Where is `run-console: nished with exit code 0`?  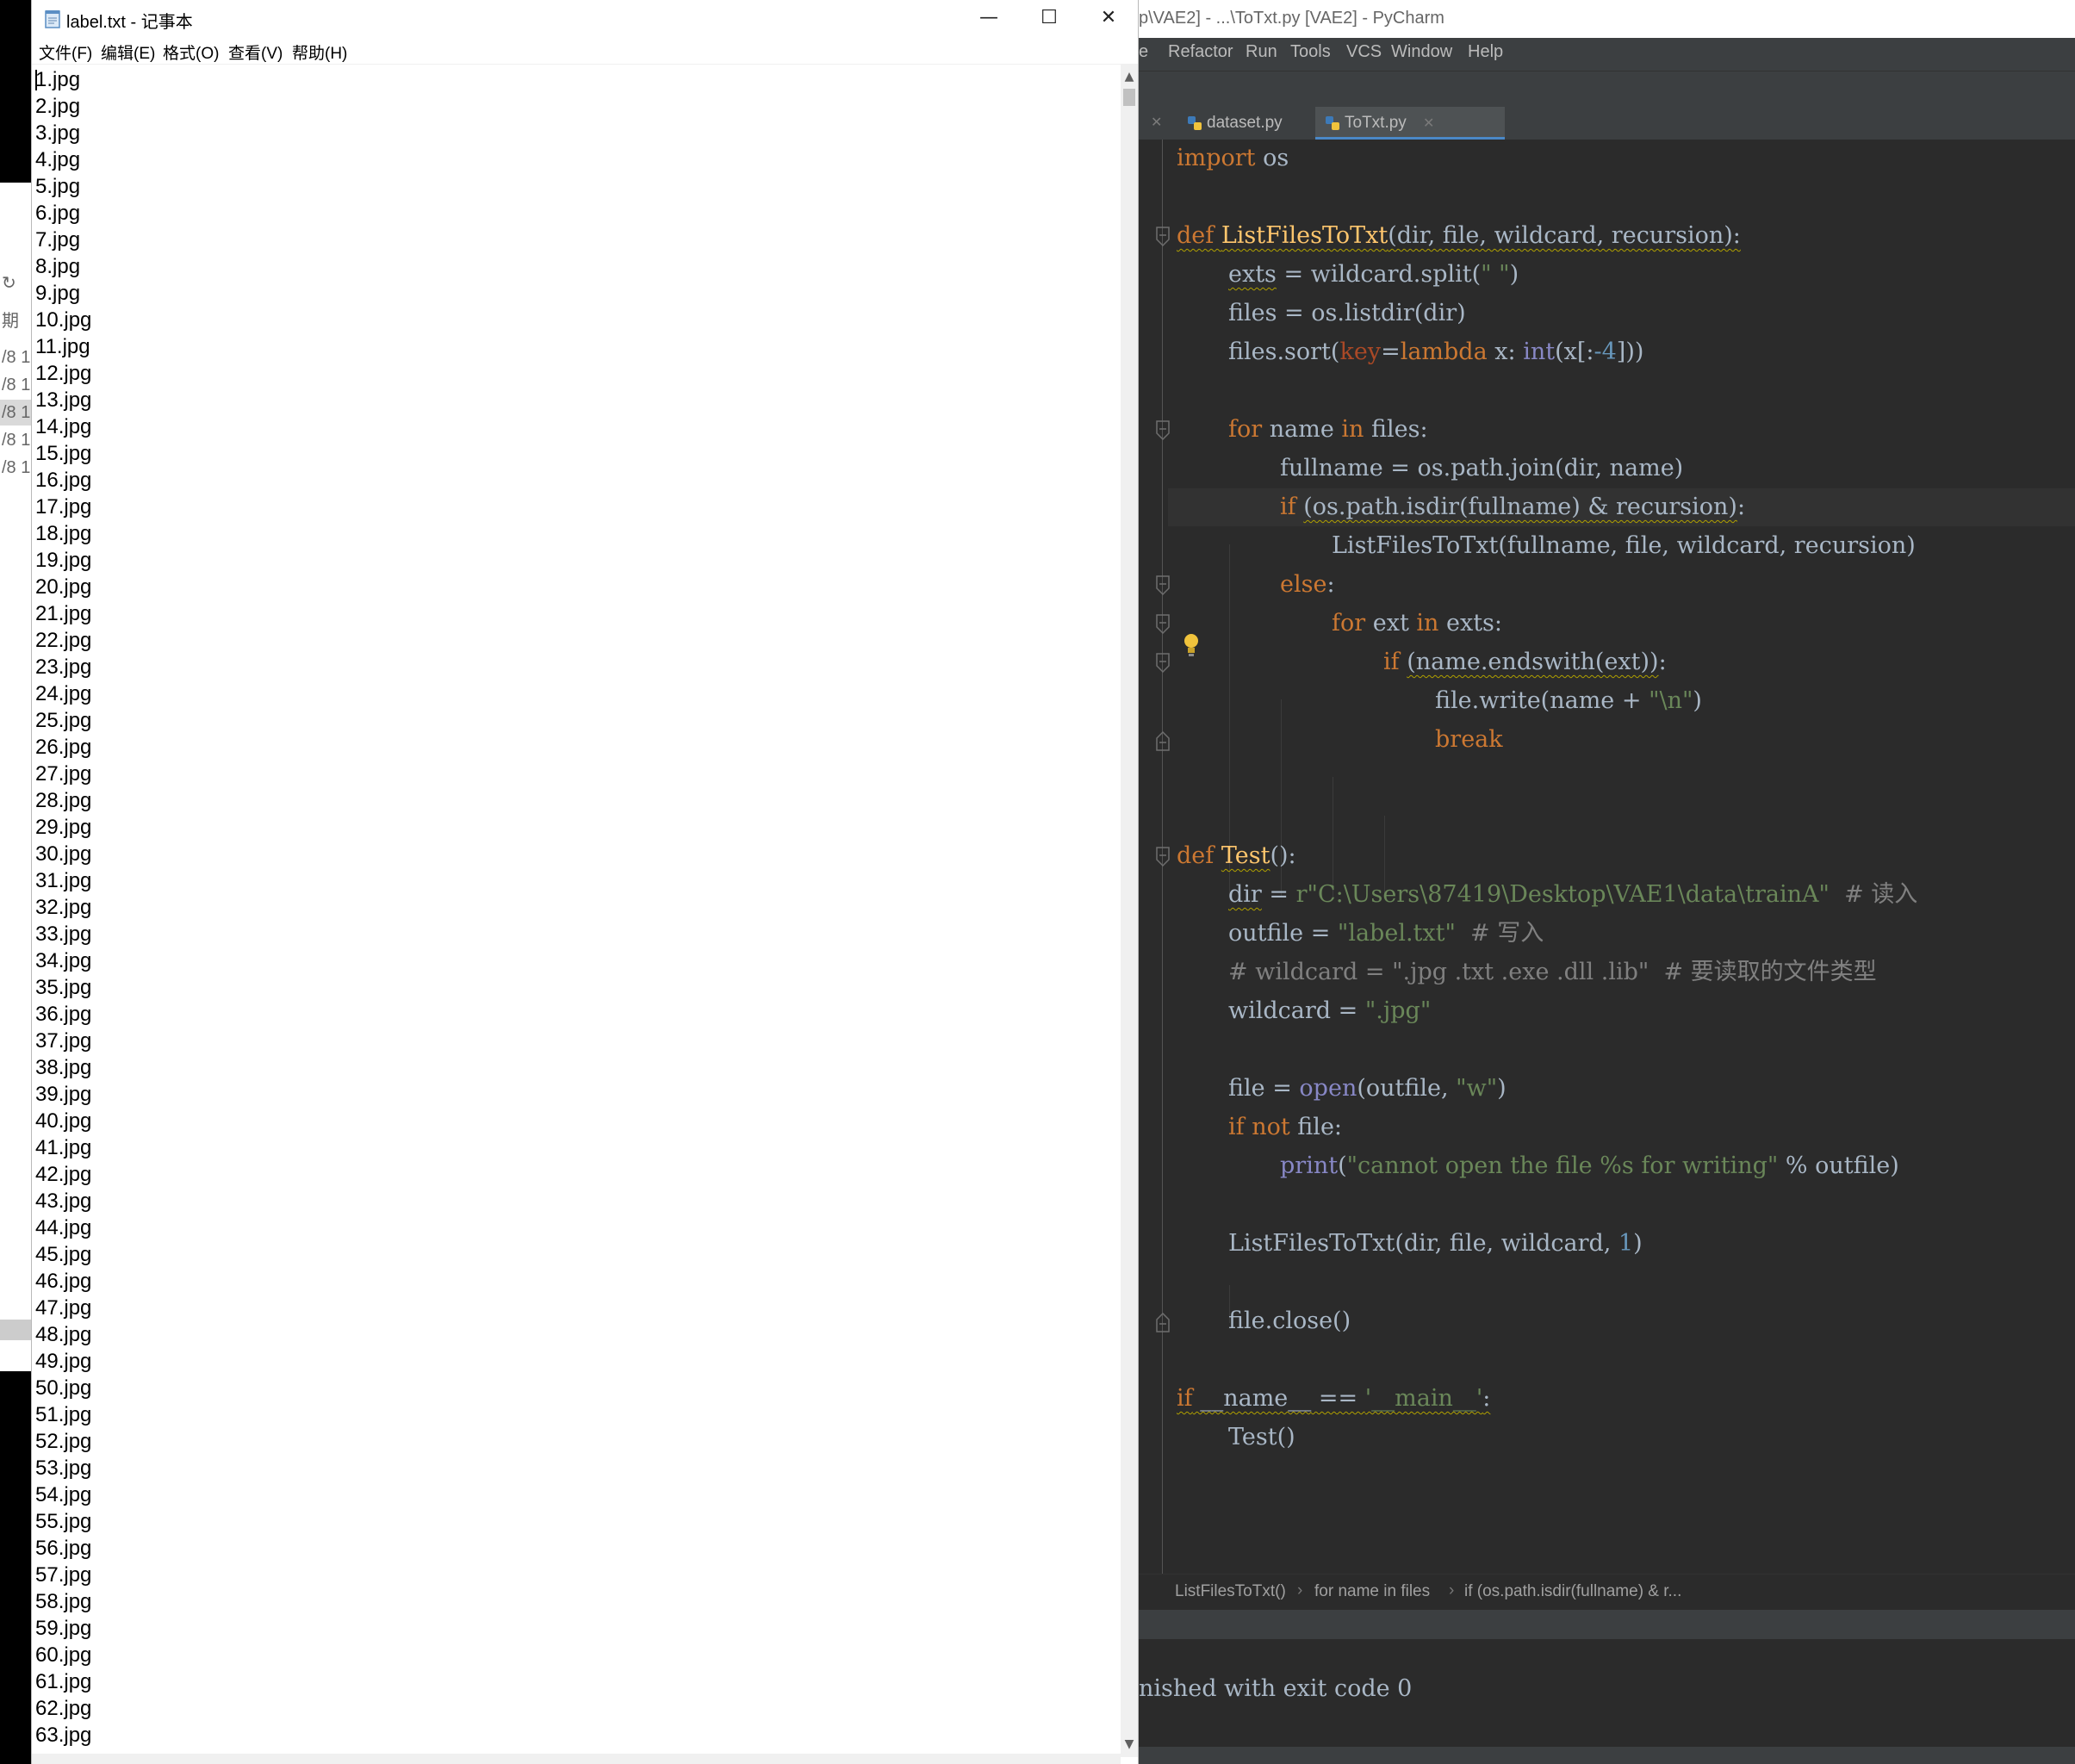
run-console: nished with exit code 0 is located at coordinates (1607, 1699).